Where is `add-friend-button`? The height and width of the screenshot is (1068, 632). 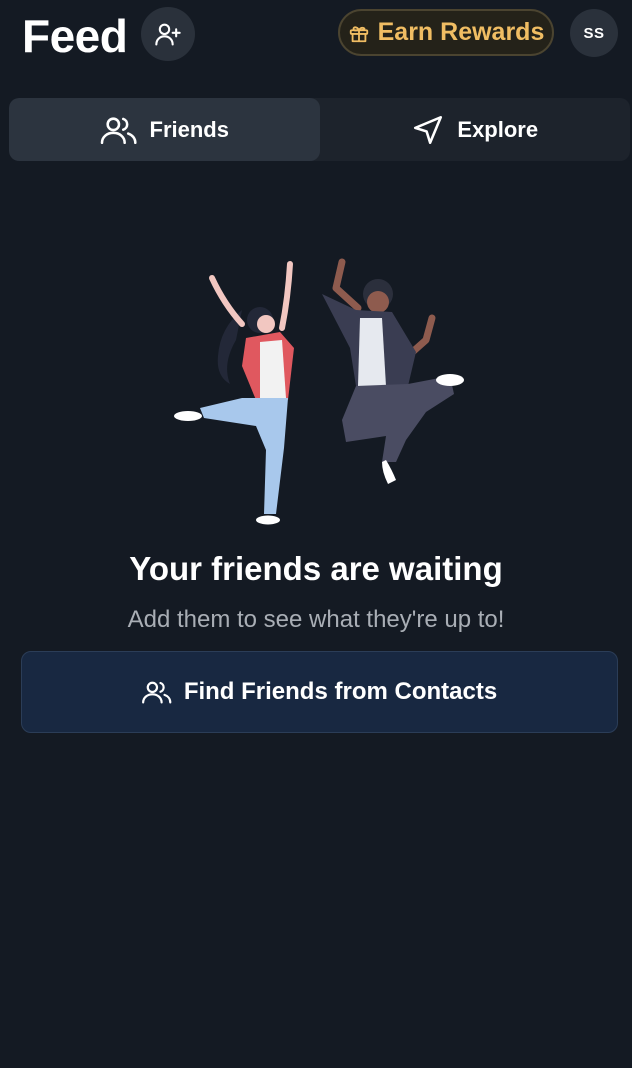 add-friend-button is located at coordinates (168, 34).